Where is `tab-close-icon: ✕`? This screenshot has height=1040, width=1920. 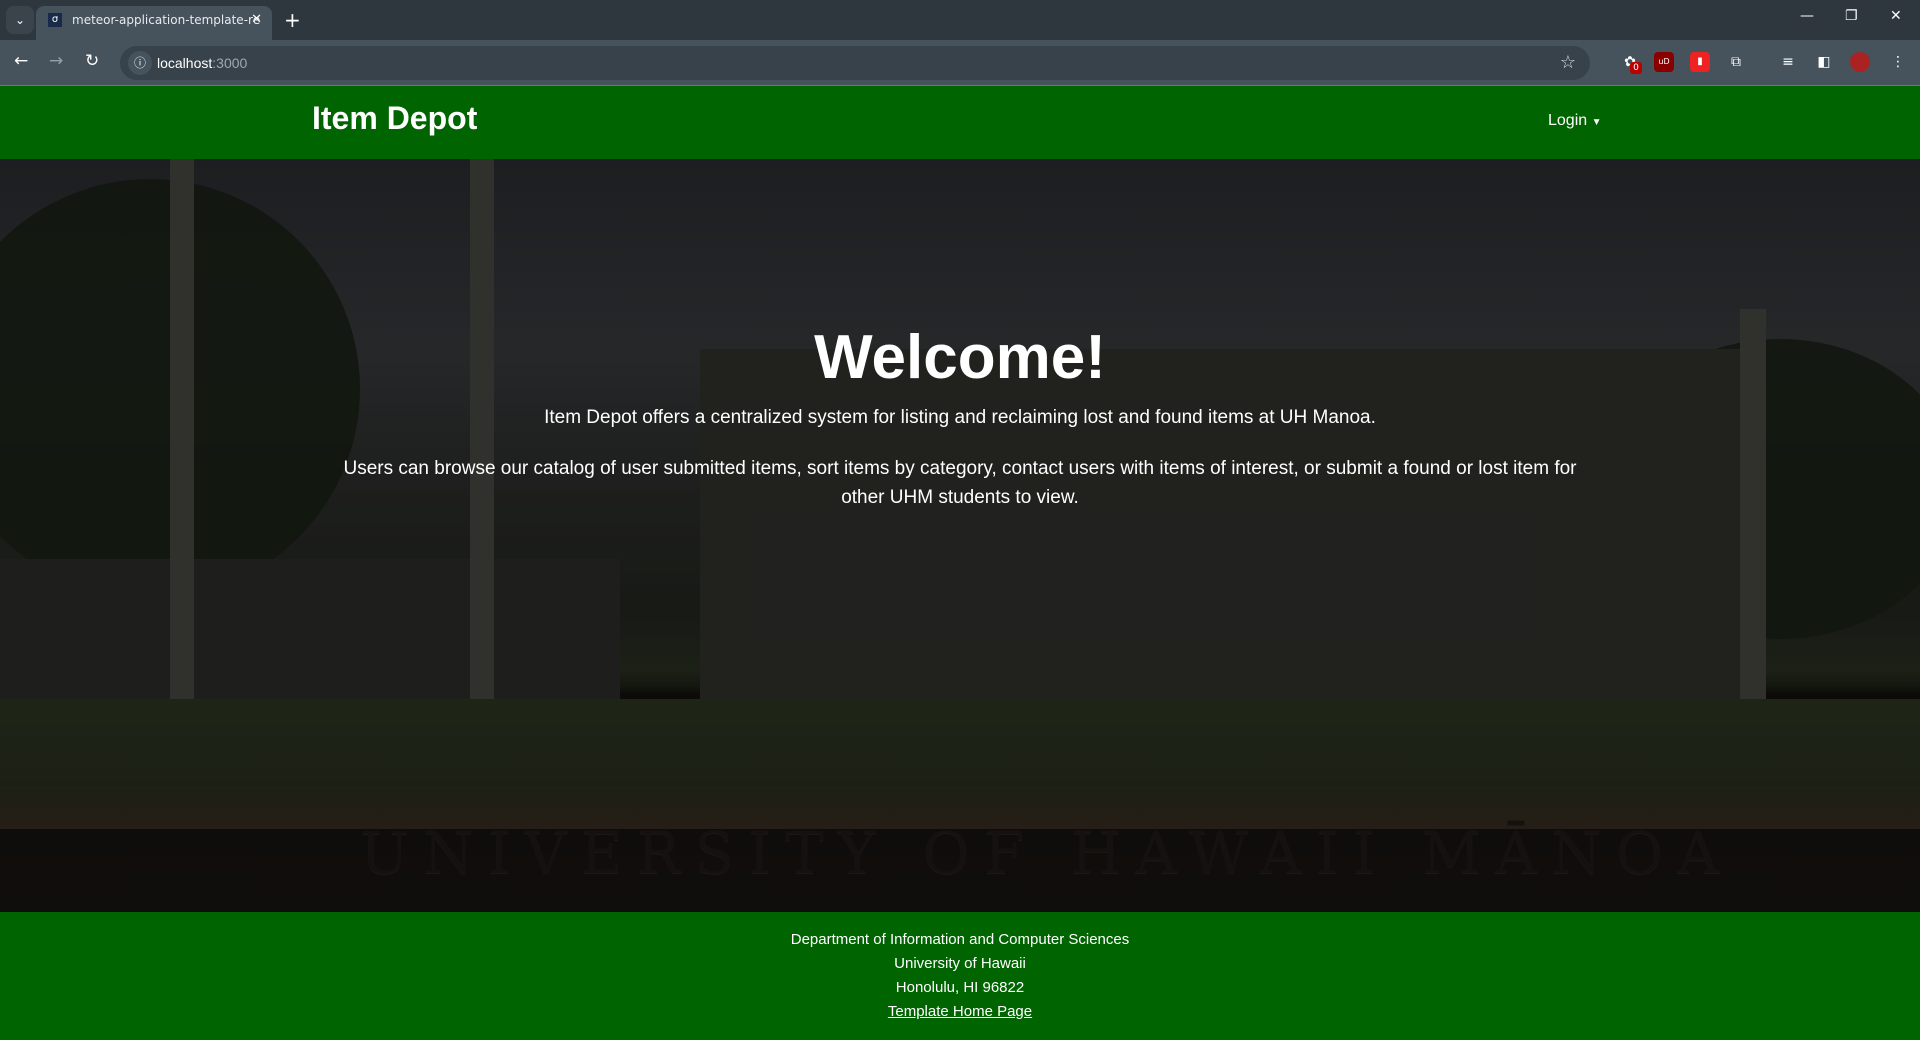 tab-close-icon: ✕ is located at coordinates (256, 20).